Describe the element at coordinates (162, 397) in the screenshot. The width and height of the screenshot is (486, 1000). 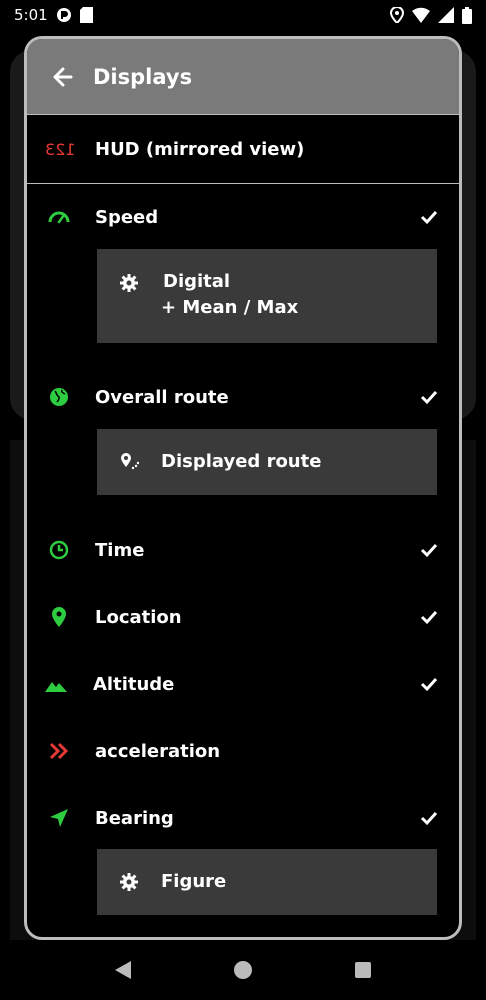
I see `overall-route-label: Overall route` at that location.